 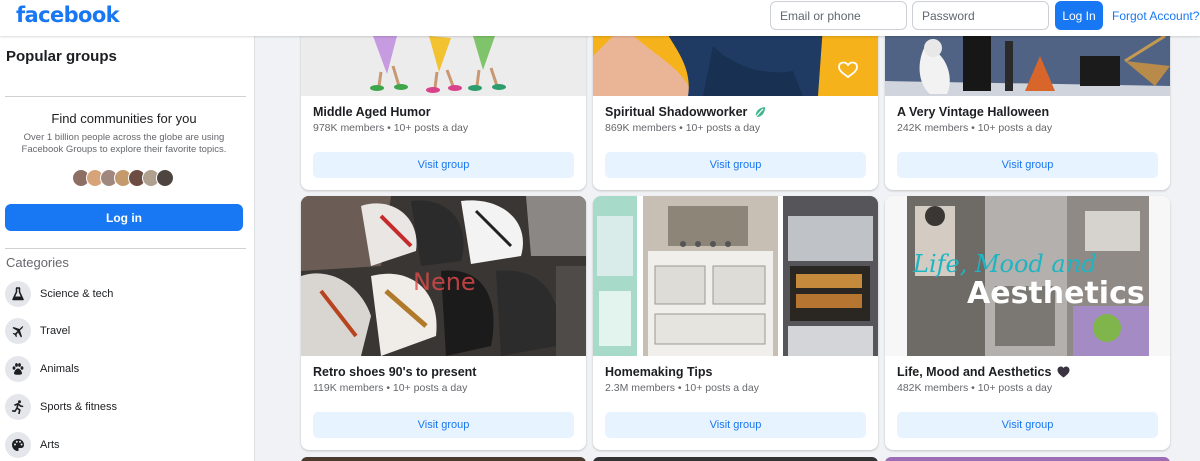 What do you see at coordinates (600, 18) in the screenshot?
I see `top-navbar: facebook Log In Forgot Account?` at bounding box center [600, 18].